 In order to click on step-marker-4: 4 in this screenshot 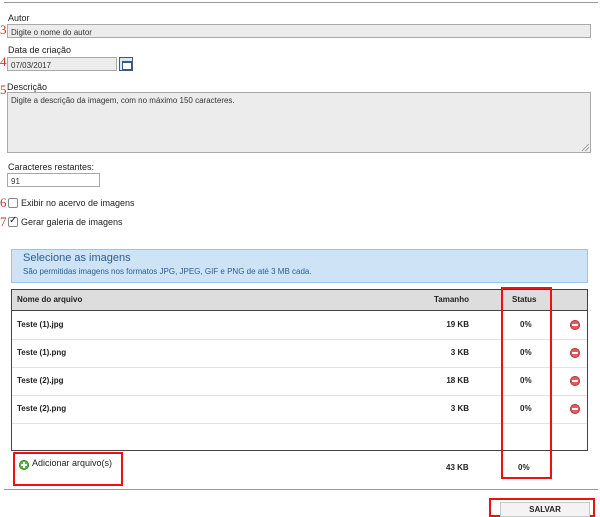, I will do `click(3, 61)`.